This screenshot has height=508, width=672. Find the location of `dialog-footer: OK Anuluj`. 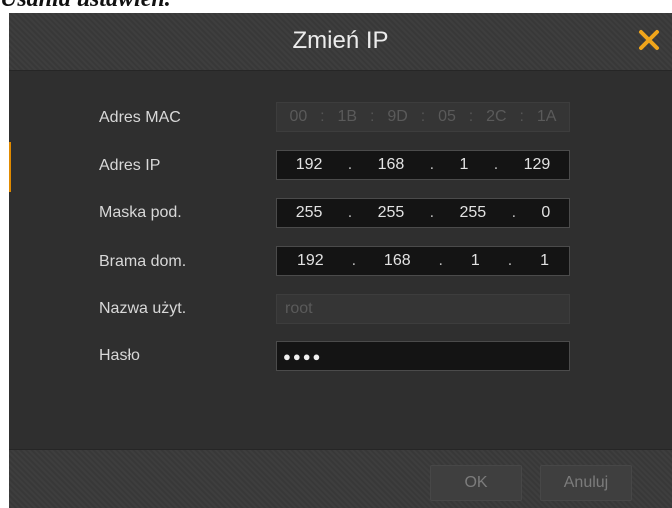

dialog-footer: OK Anuluj is located at coordinates (340, 478).